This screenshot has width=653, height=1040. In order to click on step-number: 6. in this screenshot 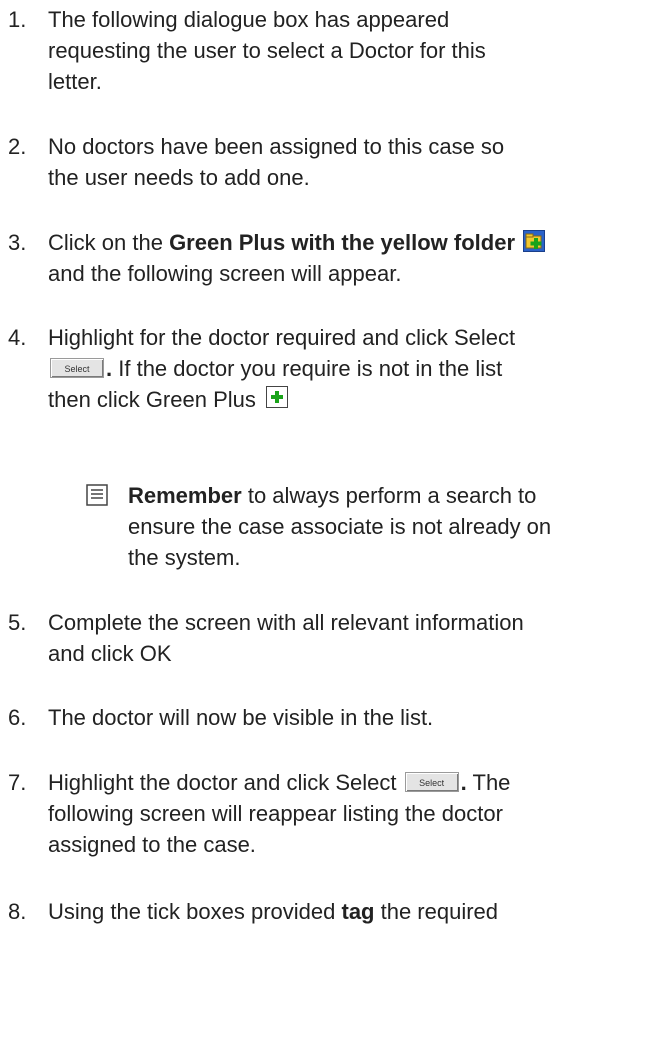, I will do `click(17, 717)`.